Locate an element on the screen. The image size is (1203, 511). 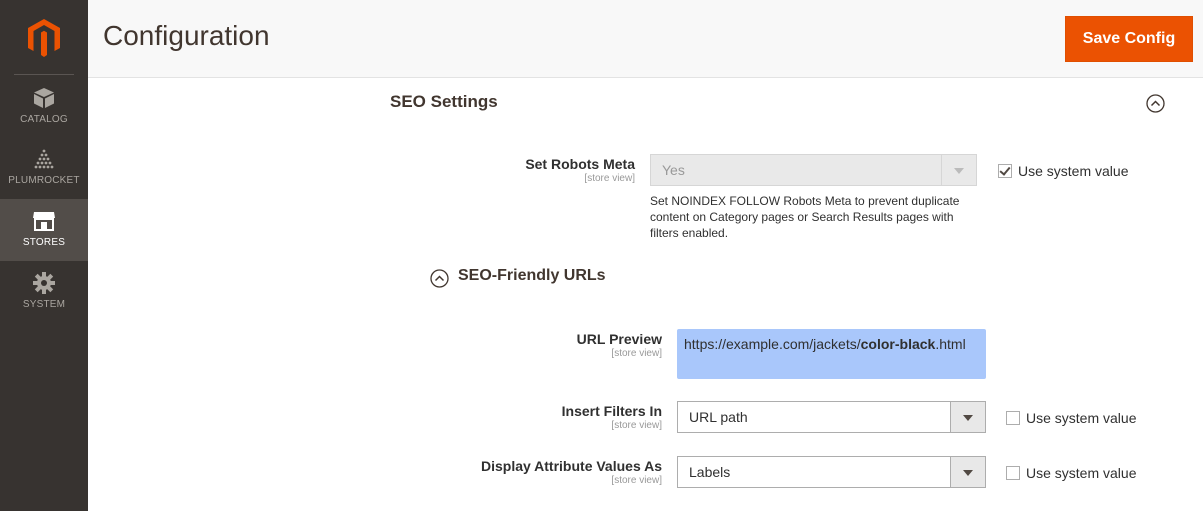
admin-sidebar: CATALOG PLUMROCKET STORES SYSTEM is located at coordinates (44, 255).